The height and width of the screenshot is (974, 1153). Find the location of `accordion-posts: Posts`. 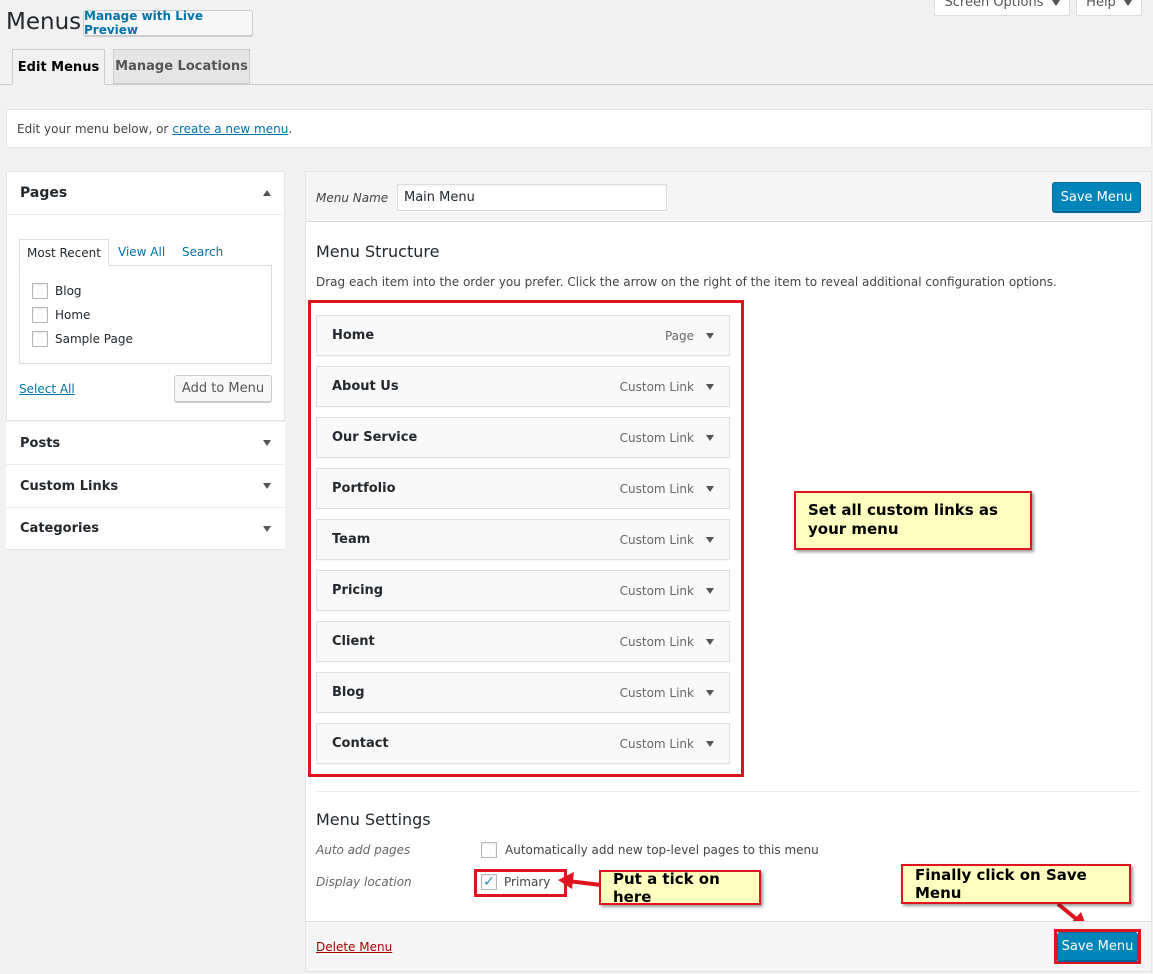

accordion-posts: Posts is located at coordinates (145, 442).